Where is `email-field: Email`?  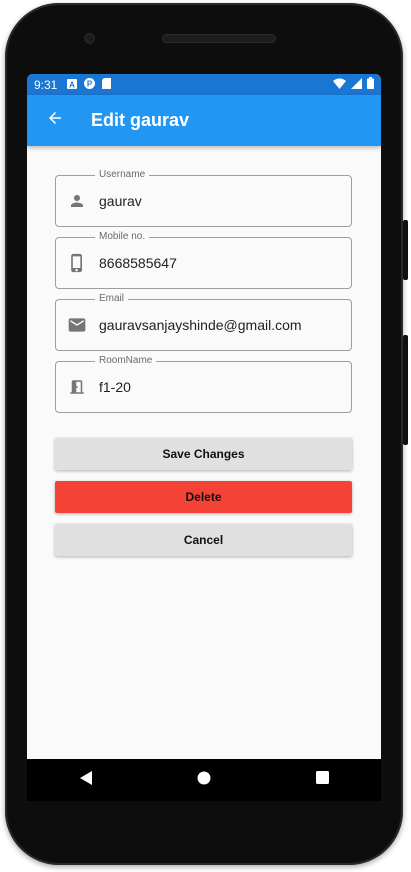
email-field: Email is located at coordinates (203, 322).